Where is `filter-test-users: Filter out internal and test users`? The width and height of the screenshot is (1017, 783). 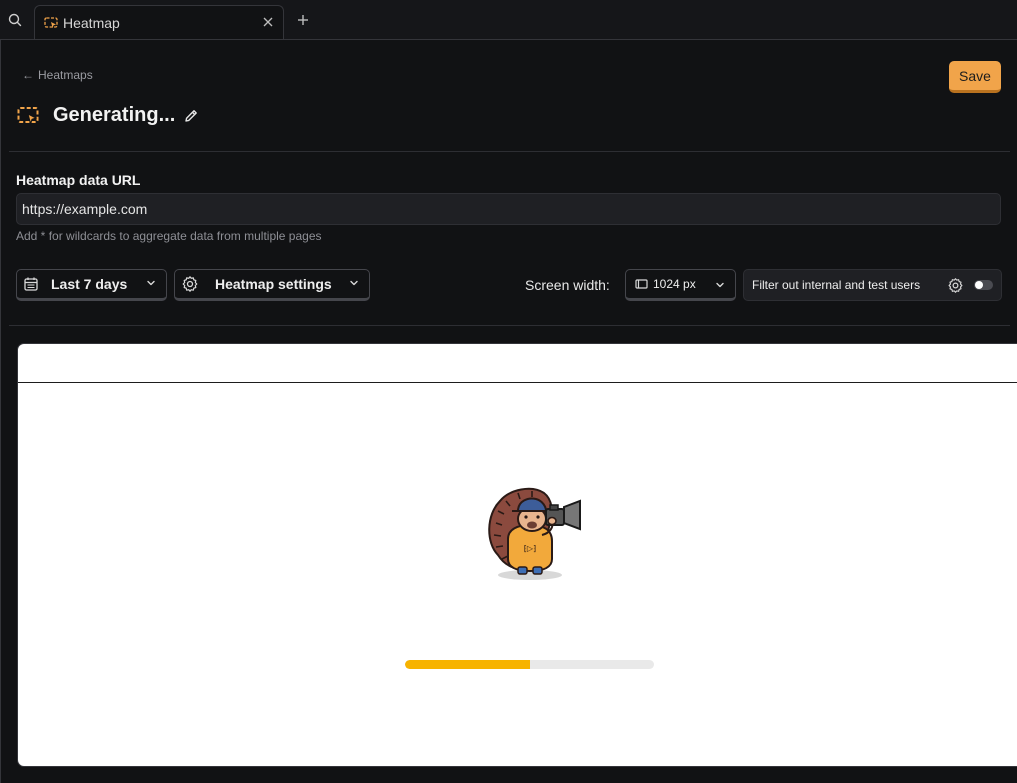
filter-test-users: Filter out internal and test users is located at coordinates (872, 285).